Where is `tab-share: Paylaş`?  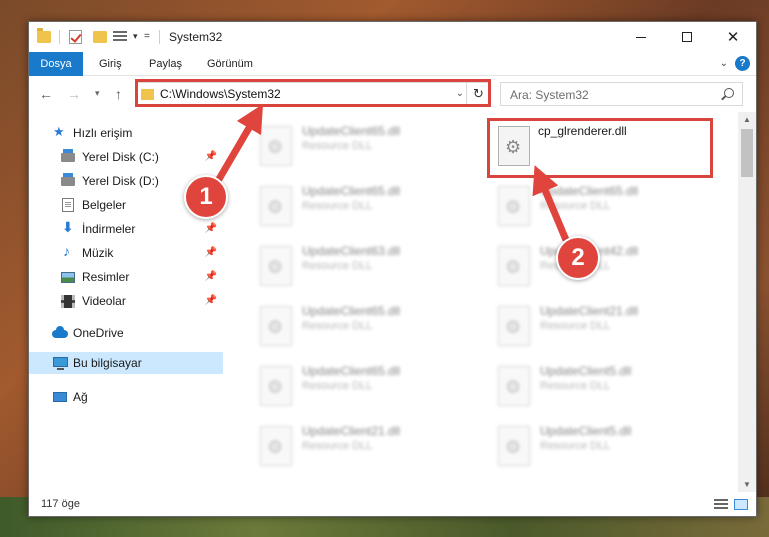 tab-share: Paylaş is located at coordinates (165, 64).